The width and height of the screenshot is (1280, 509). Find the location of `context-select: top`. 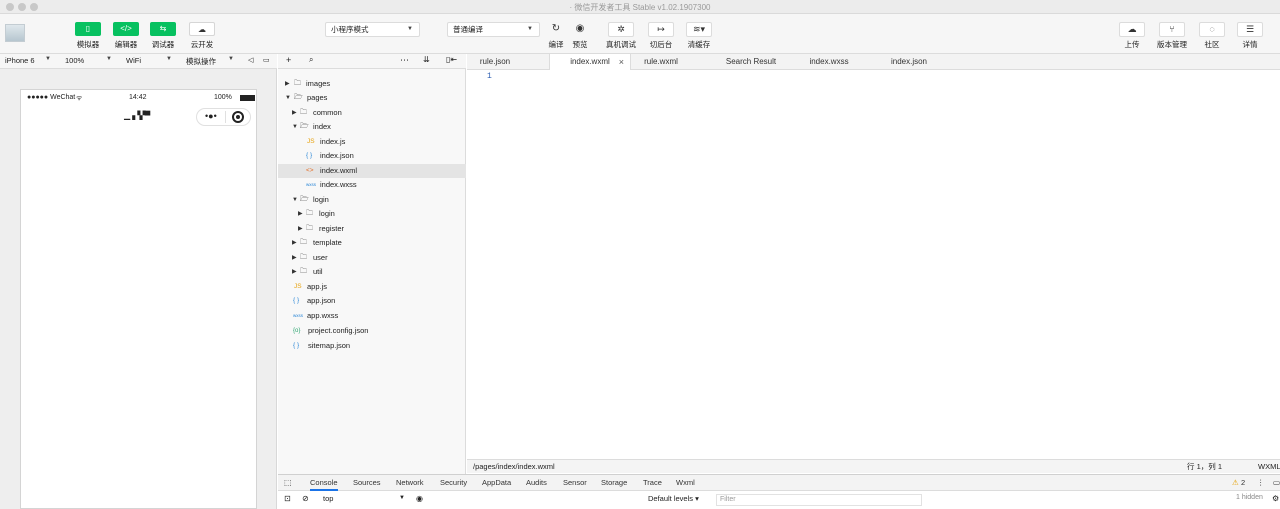

context-select: top is located at coordinates (328, 498).